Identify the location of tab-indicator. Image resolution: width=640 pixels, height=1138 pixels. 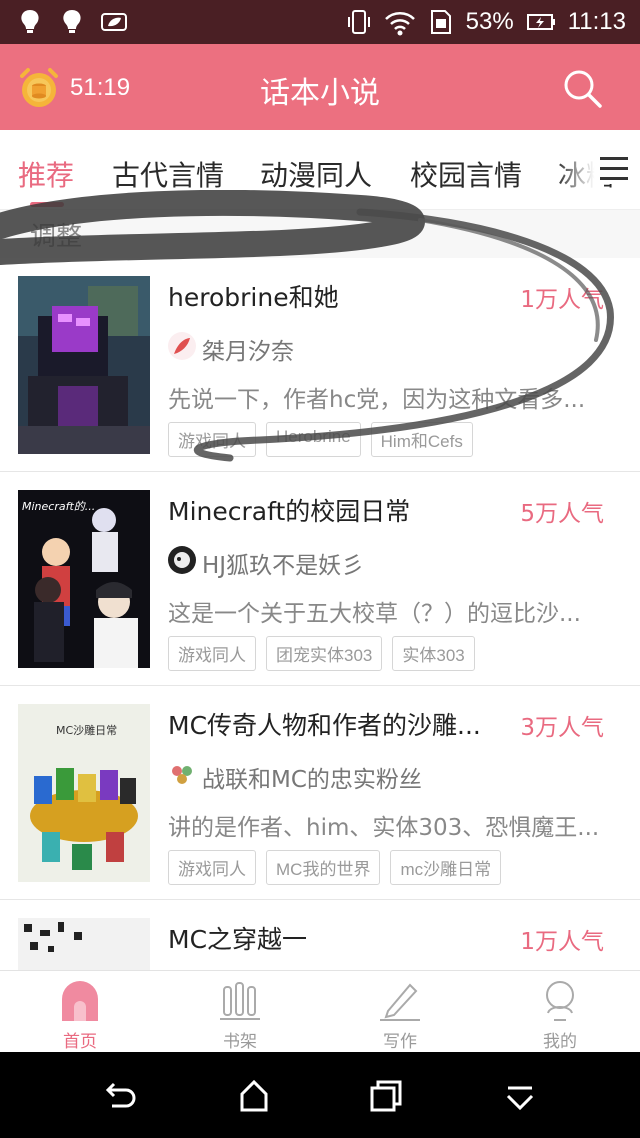
(47, 204).